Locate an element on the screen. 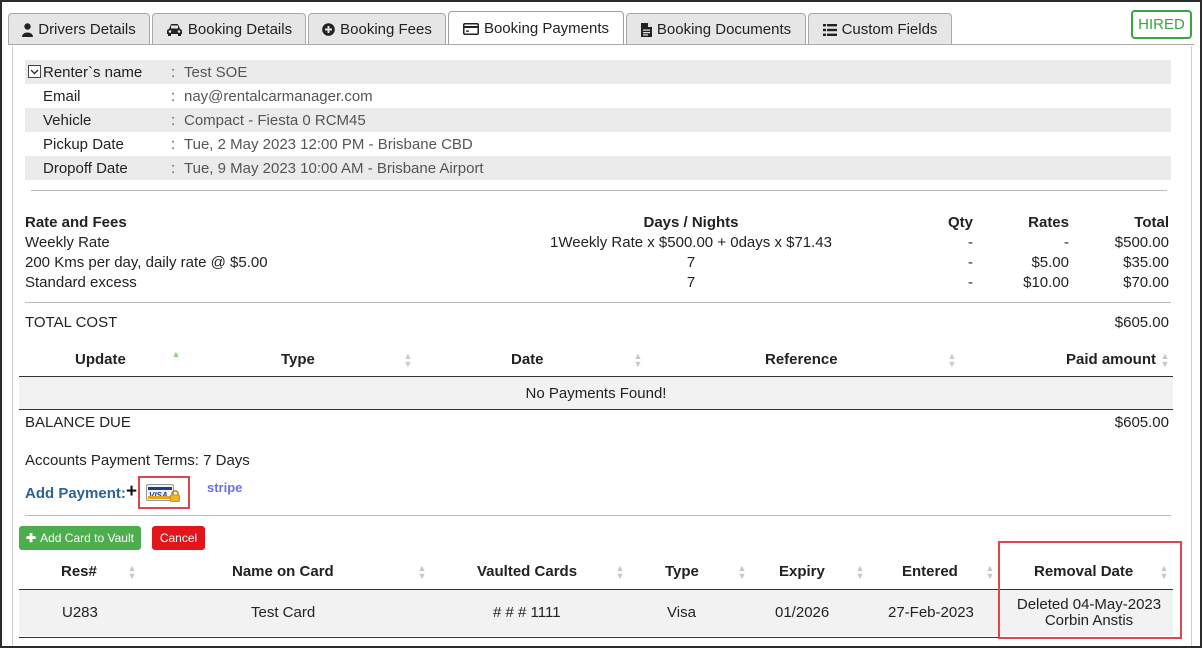 The height and width of the screenshot is (648, 1202). payment-terms: Accounts Payment Terms: 7 Days is located at coordinates (137, 460).